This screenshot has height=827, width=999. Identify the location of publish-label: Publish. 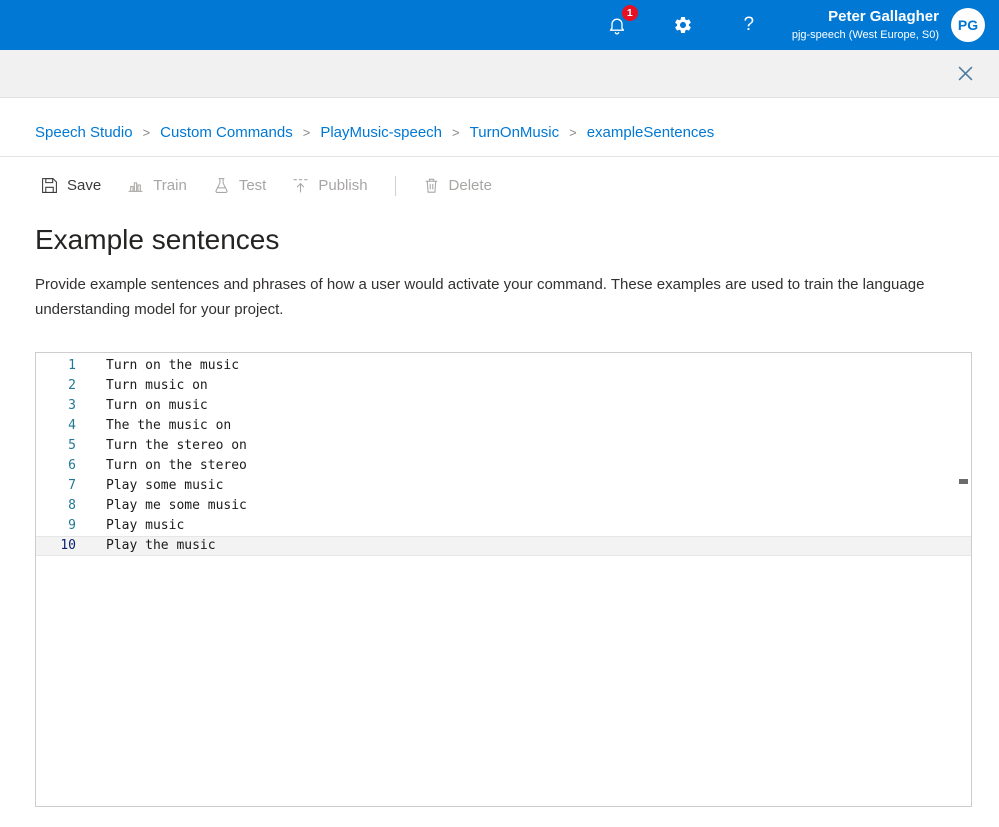
(343, 185).